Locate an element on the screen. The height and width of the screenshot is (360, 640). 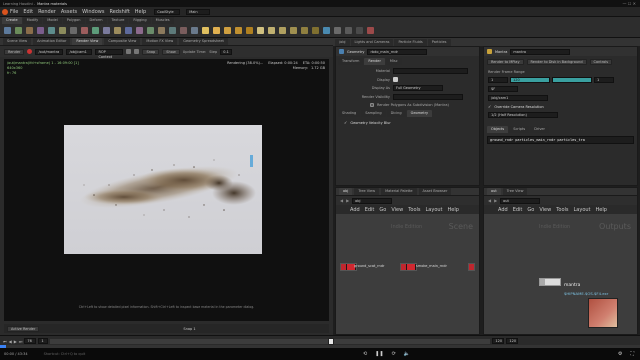
frame-start-field: 1 is located at coordinates (498, 80).